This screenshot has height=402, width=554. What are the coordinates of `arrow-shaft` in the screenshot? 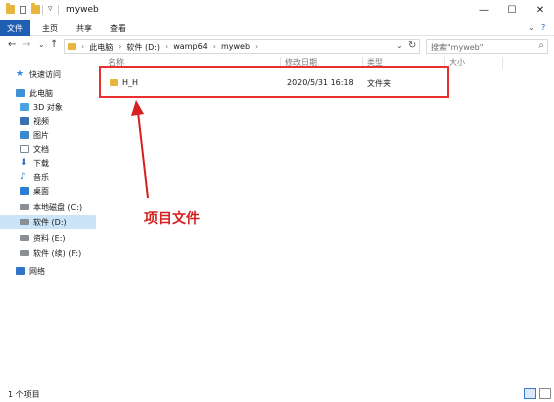 It's located at (143, 155).